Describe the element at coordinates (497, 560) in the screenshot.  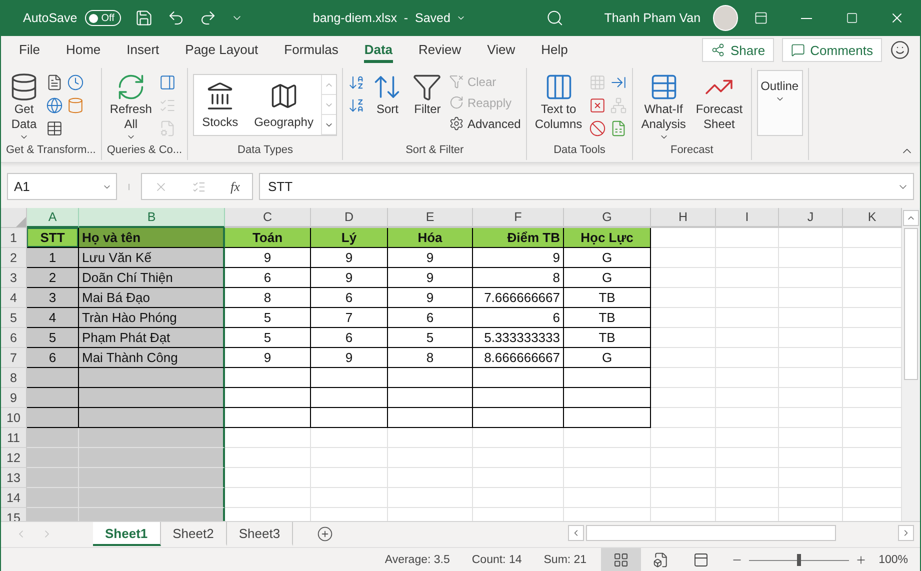
I see `count-readout: Count: 14` at that location.